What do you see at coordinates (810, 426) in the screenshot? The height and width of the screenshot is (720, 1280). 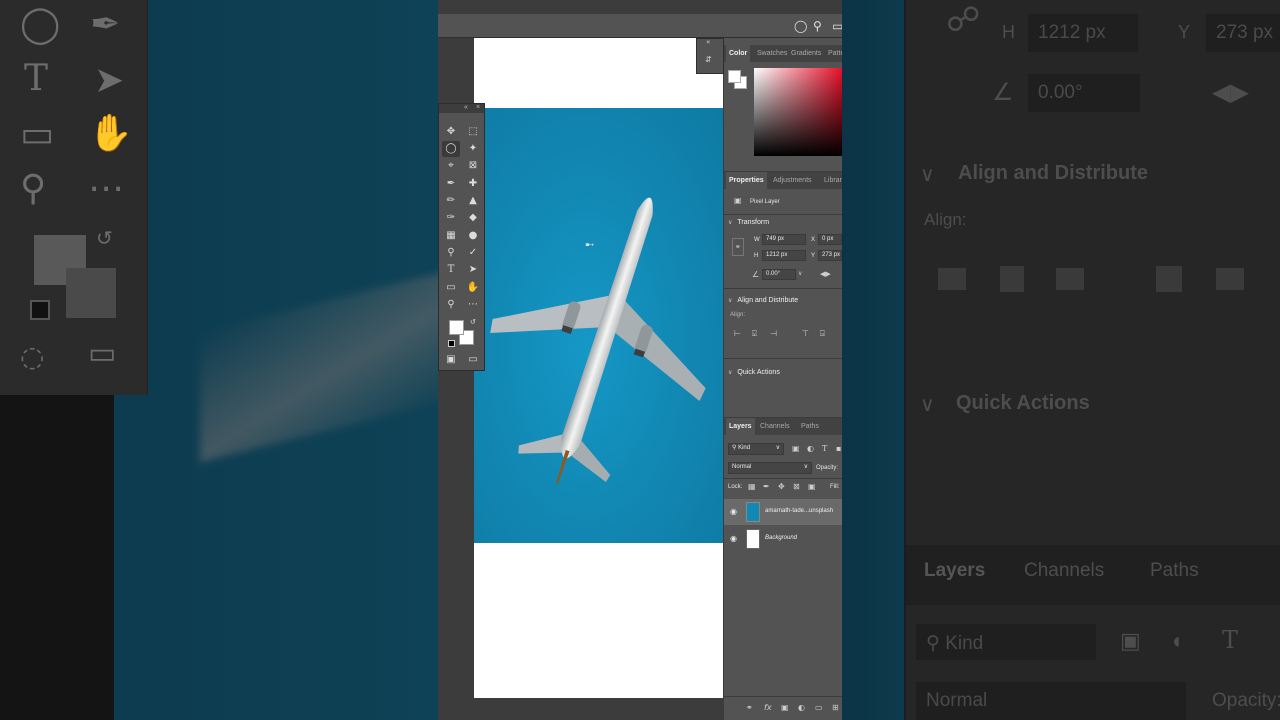 I see `tab-paths: Paths` at bounding box center [810, 426].